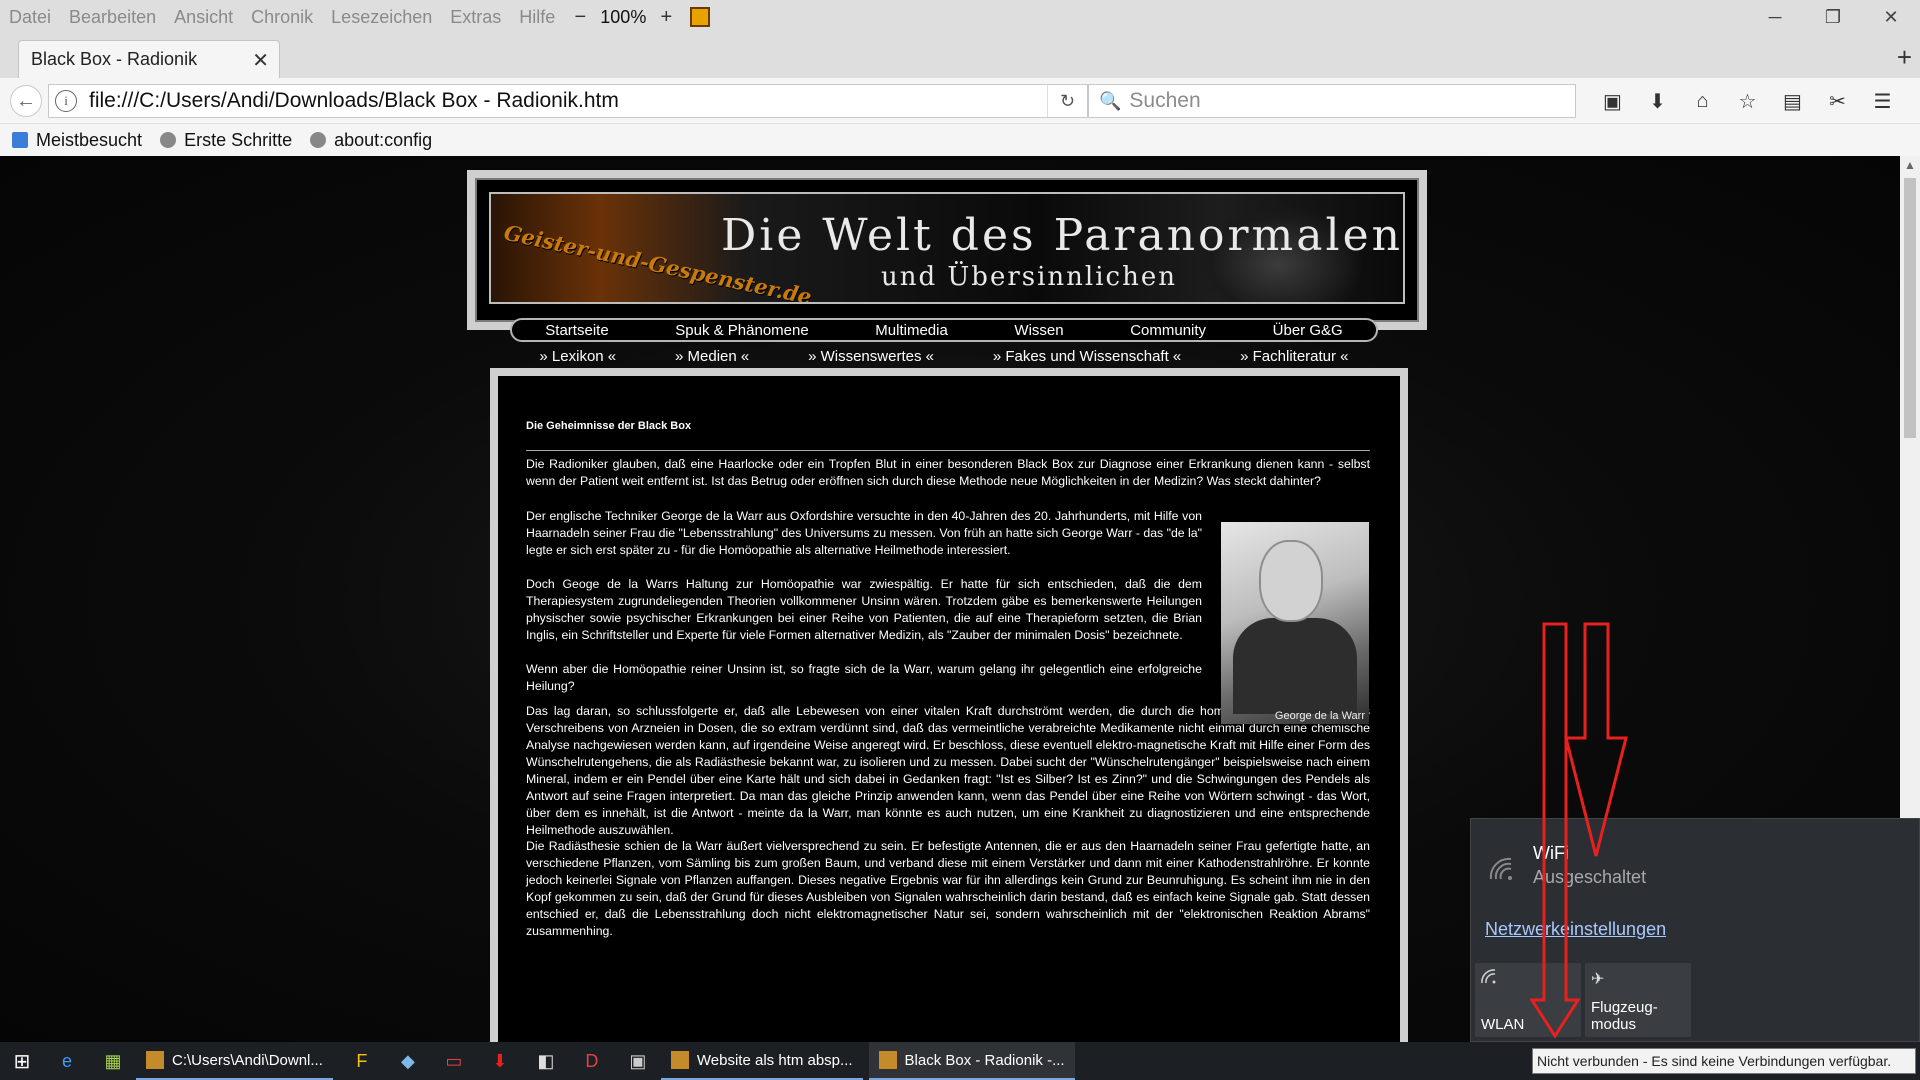 This screenshot has height=1080, width=1920. What do you see at coordinates (1792, 101) in the screenshot?
I see `library-icon: ▤` at bounding box center [1792, 101].